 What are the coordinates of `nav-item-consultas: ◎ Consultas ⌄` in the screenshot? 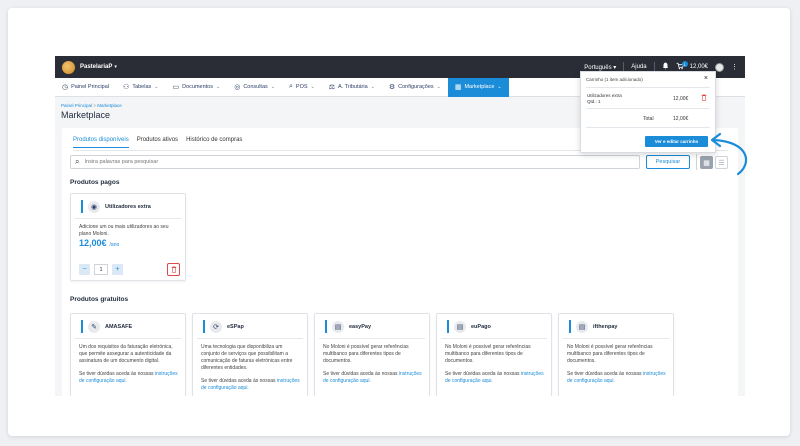 It's located at (254, 87).